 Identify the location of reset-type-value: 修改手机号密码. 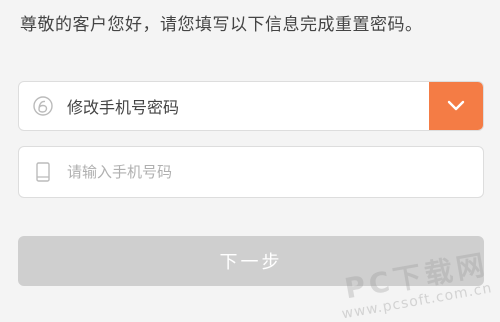
(123, 107).